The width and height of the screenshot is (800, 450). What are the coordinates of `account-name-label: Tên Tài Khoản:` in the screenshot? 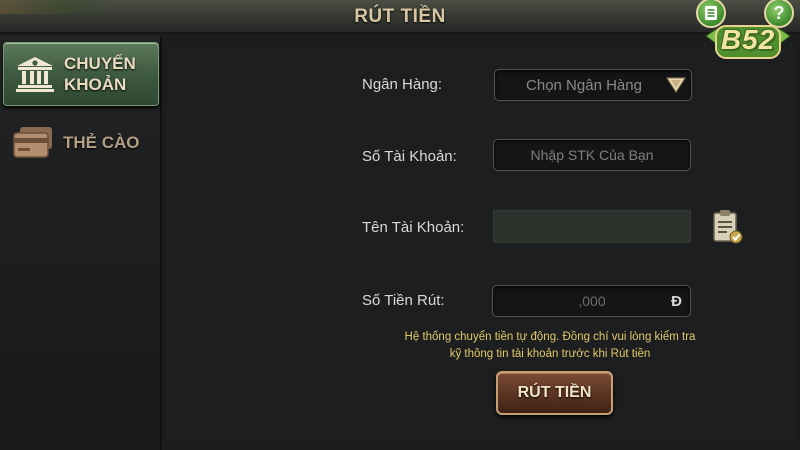 It's located at (413, 227).